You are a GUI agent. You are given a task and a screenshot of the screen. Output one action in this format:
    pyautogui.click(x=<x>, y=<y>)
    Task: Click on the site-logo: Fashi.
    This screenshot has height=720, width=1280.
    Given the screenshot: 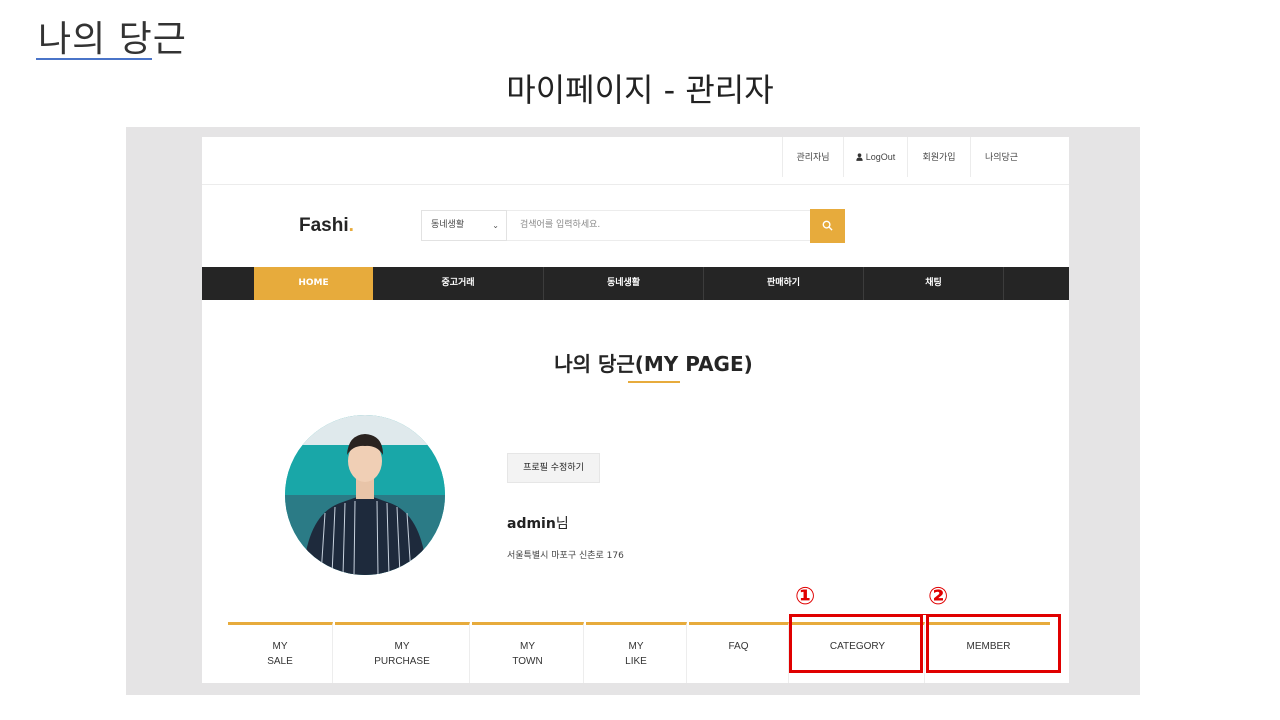 What is the action you would take?
    pyautogui.click(x=326, y=226)
    